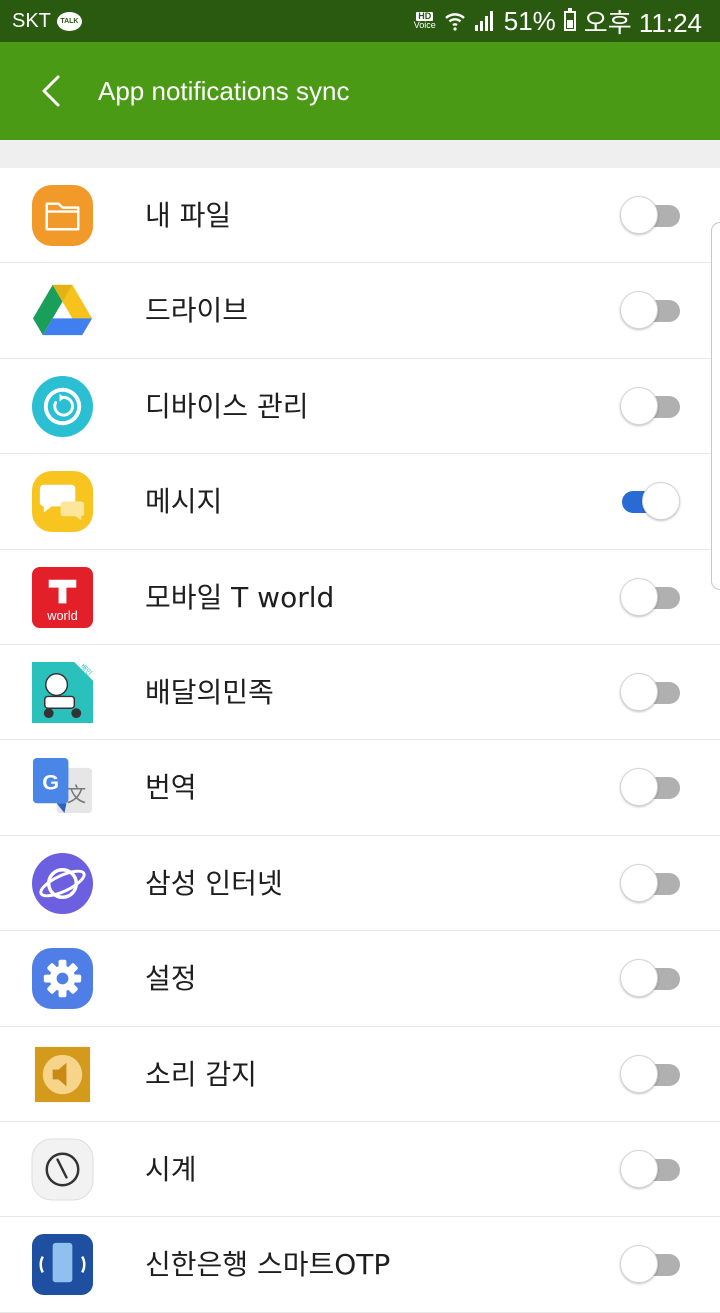  What do you see at coordinates (62, 310) in the screenshot?
I see `google-drive-icon` at bounding box center [62, 310].